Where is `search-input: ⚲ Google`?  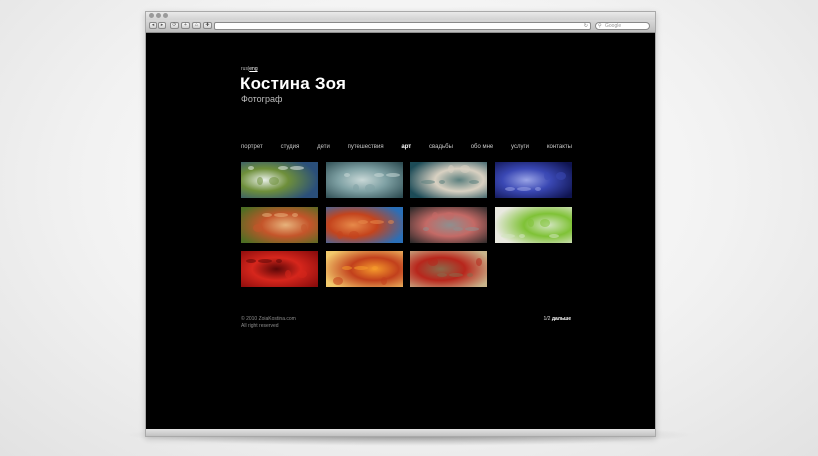
search-input: ⚲ Google is located at coordinates (622, 26).